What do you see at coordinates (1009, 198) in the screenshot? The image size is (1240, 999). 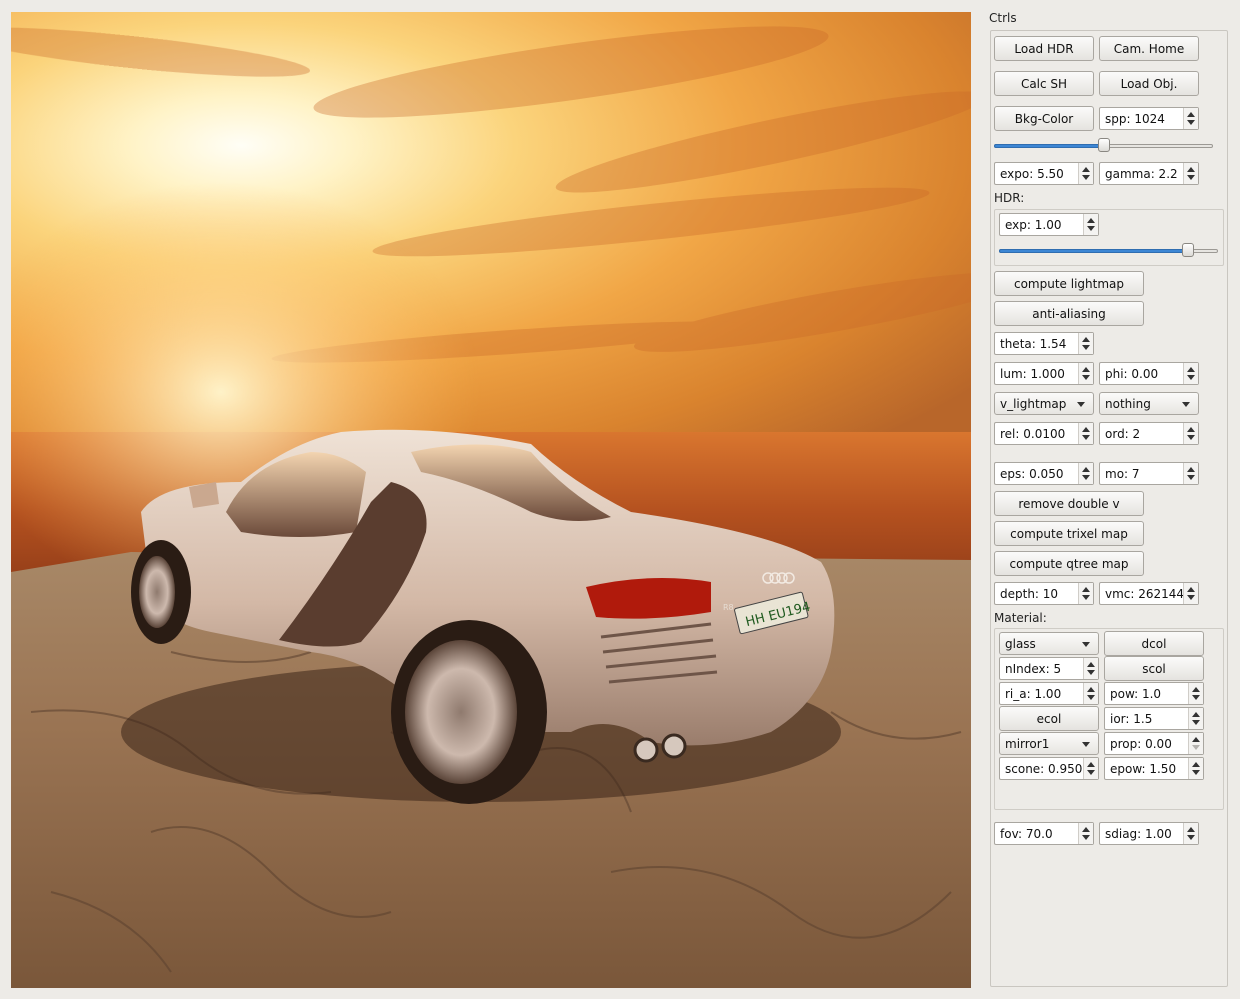 I see `hdr-label: HDR:` at bounding box center [1009, 198].